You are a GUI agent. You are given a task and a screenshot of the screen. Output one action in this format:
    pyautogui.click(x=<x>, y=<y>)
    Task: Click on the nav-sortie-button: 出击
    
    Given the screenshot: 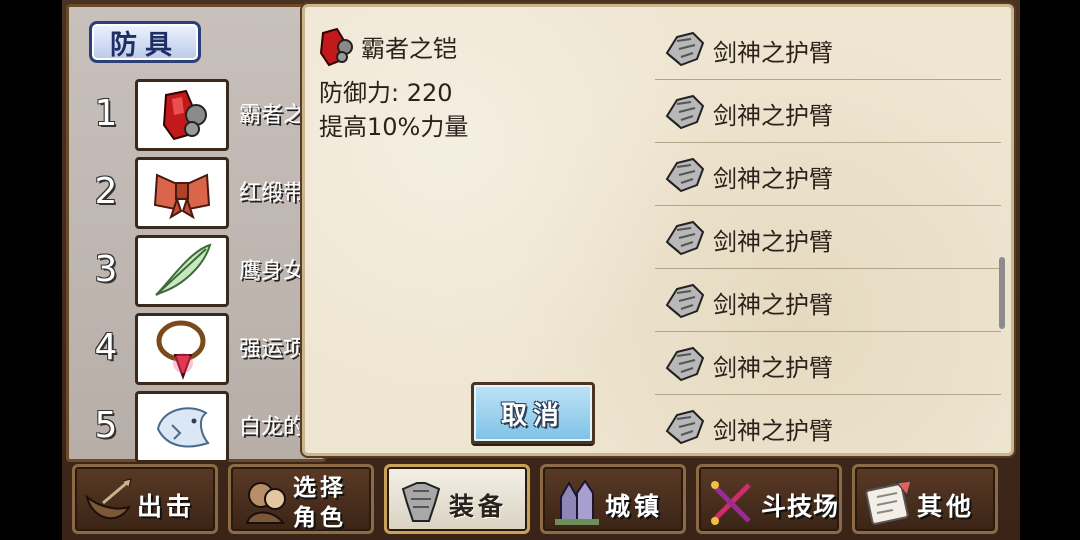 What is the action you would take?
    pyautogui.click(x=145, y=499)
    